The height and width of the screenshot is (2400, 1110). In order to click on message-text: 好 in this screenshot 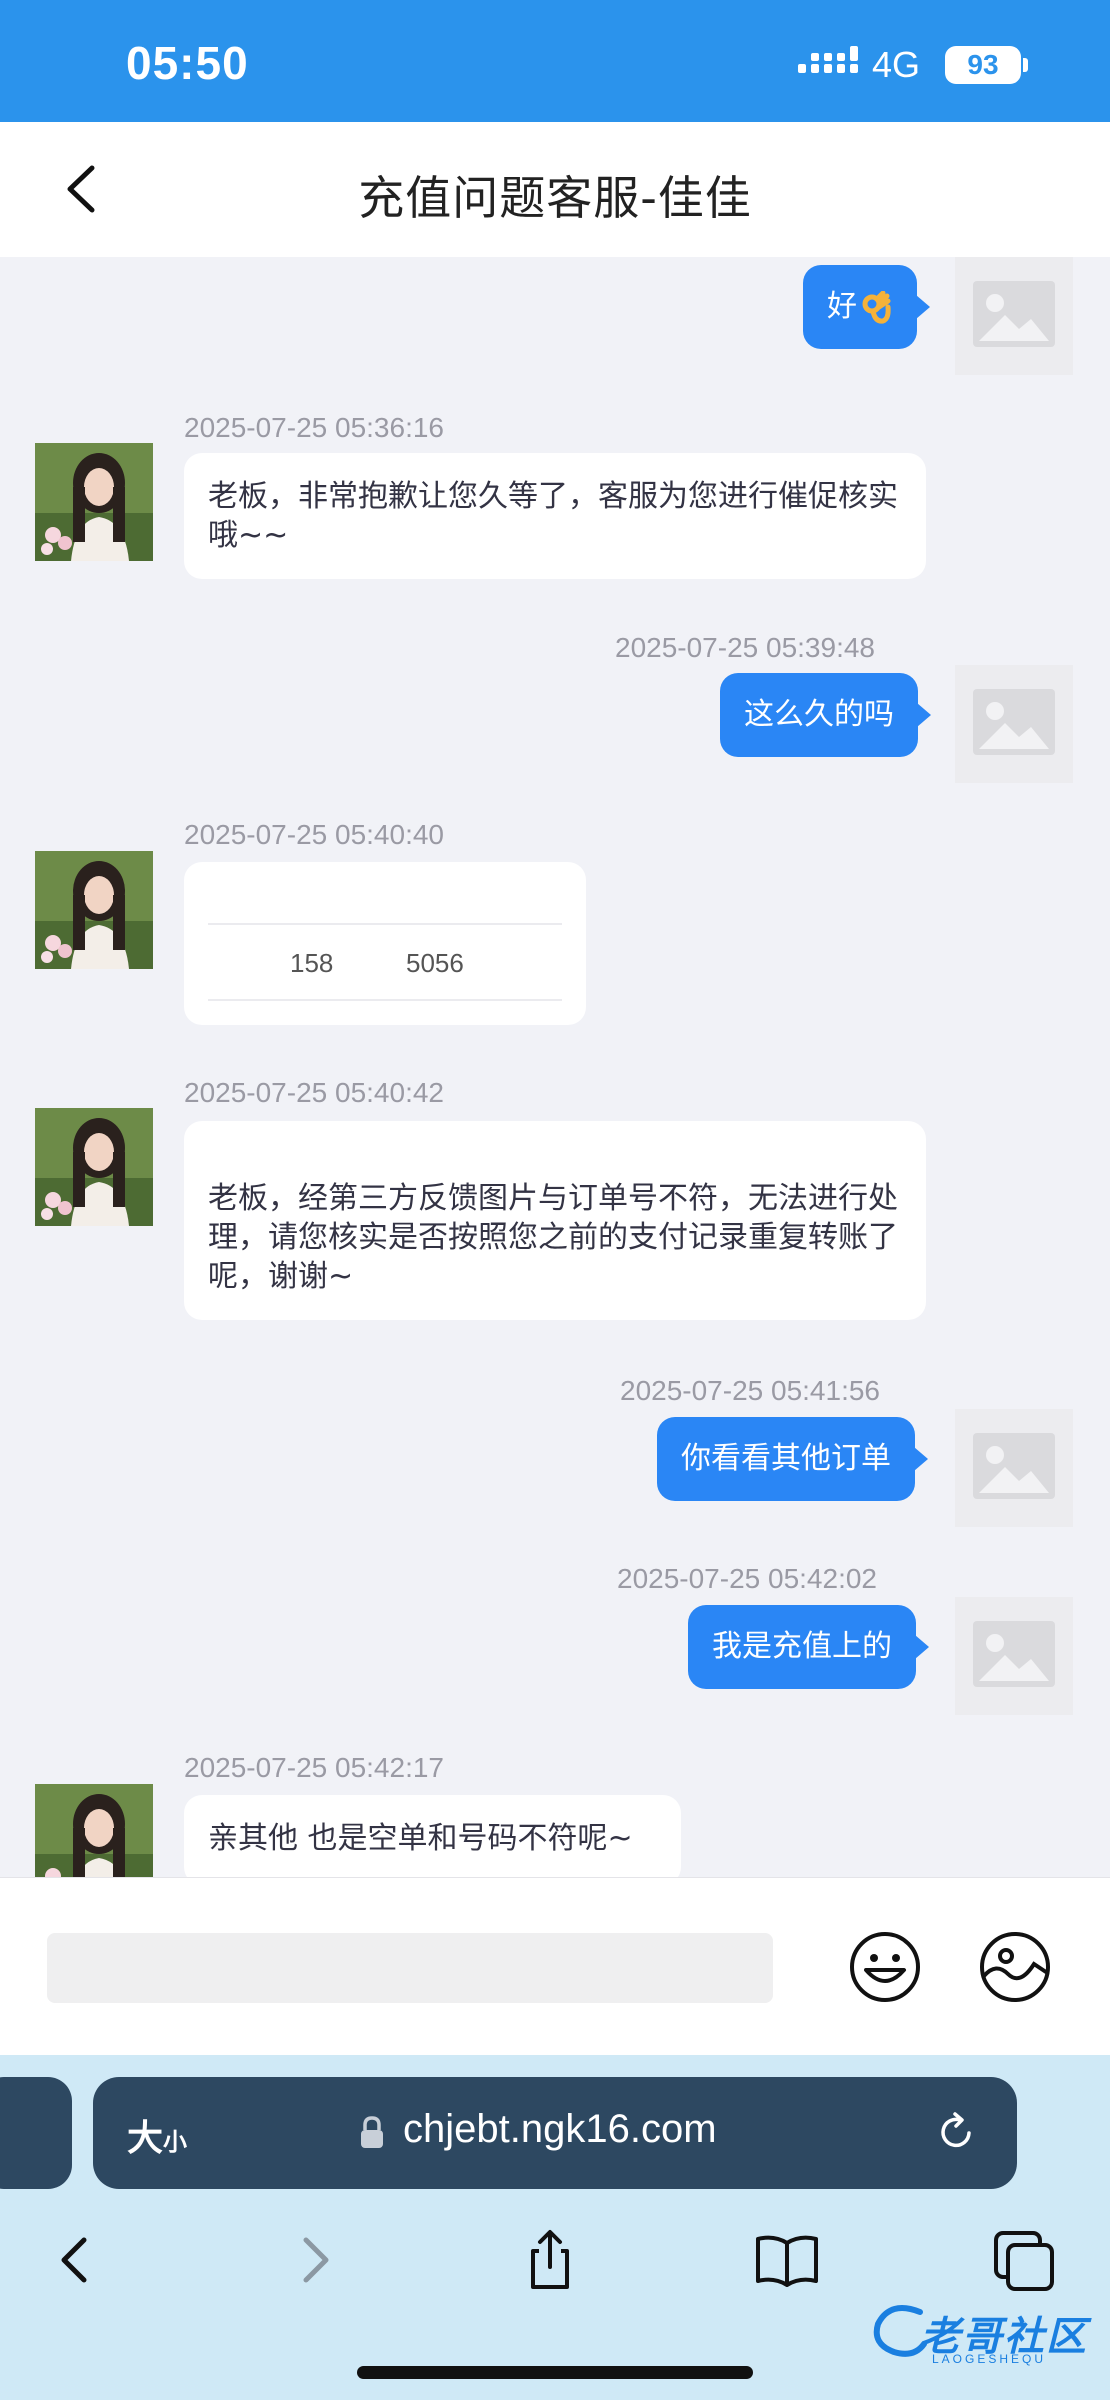, I will do `click(842, 306)`.